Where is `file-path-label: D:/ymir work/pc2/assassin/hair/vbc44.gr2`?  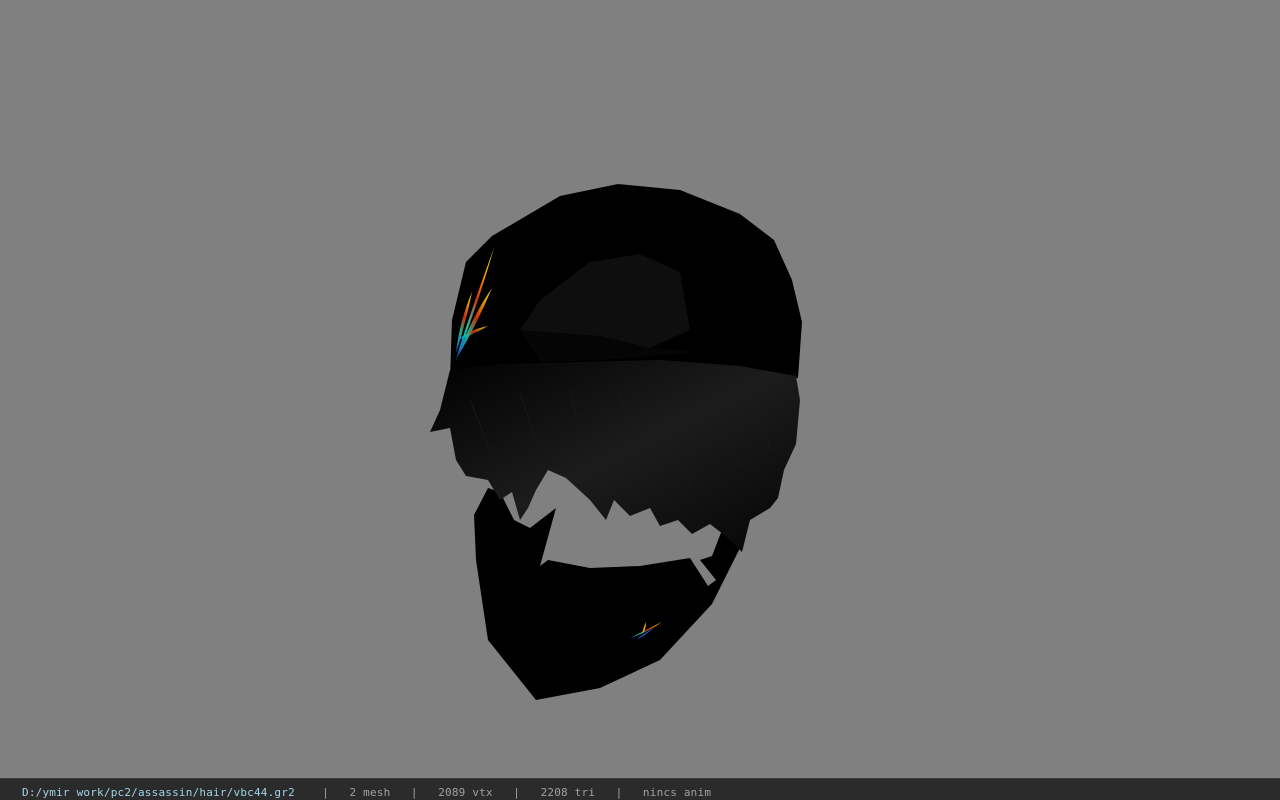
file-path-label: D:/ymir work/pc2/assassin/hair/vbc44.gr2 is located at coordinates (158, 792).